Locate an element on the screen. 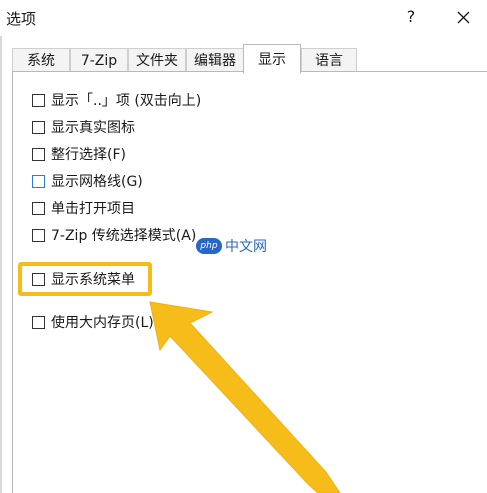  option-show-dotdot: 显示「..」项 (双击向上) is located at coordinates (116, 100).